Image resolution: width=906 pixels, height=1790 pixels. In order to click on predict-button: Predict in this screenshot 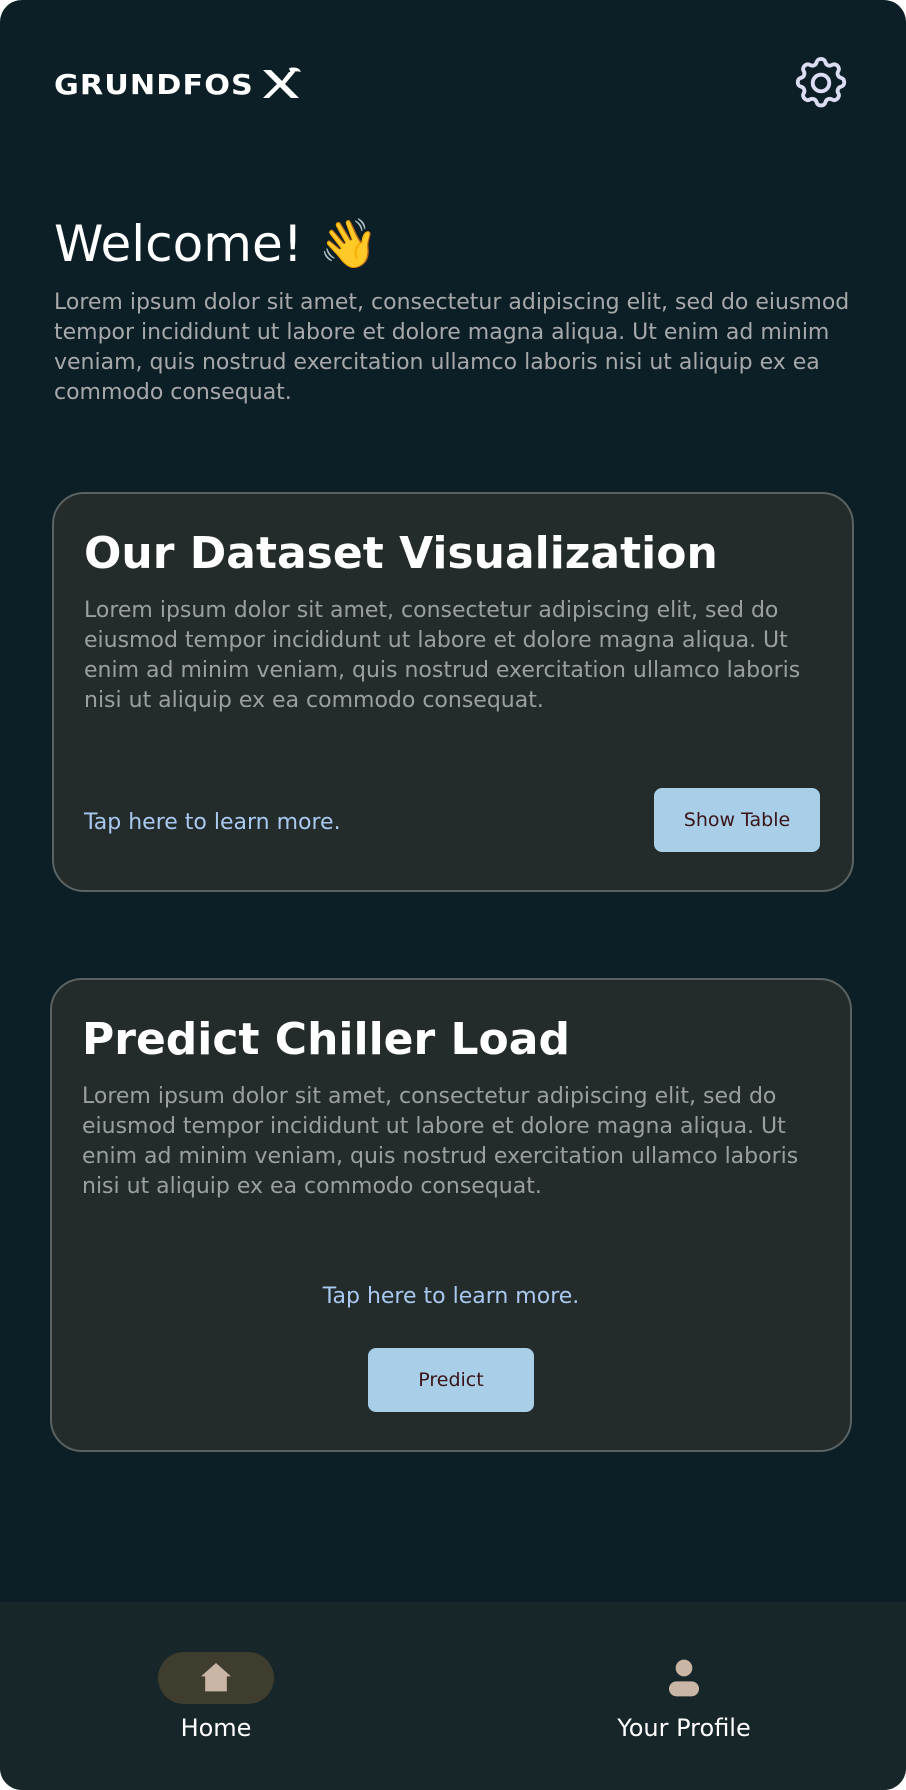, I will do `click(451, 1380)`.